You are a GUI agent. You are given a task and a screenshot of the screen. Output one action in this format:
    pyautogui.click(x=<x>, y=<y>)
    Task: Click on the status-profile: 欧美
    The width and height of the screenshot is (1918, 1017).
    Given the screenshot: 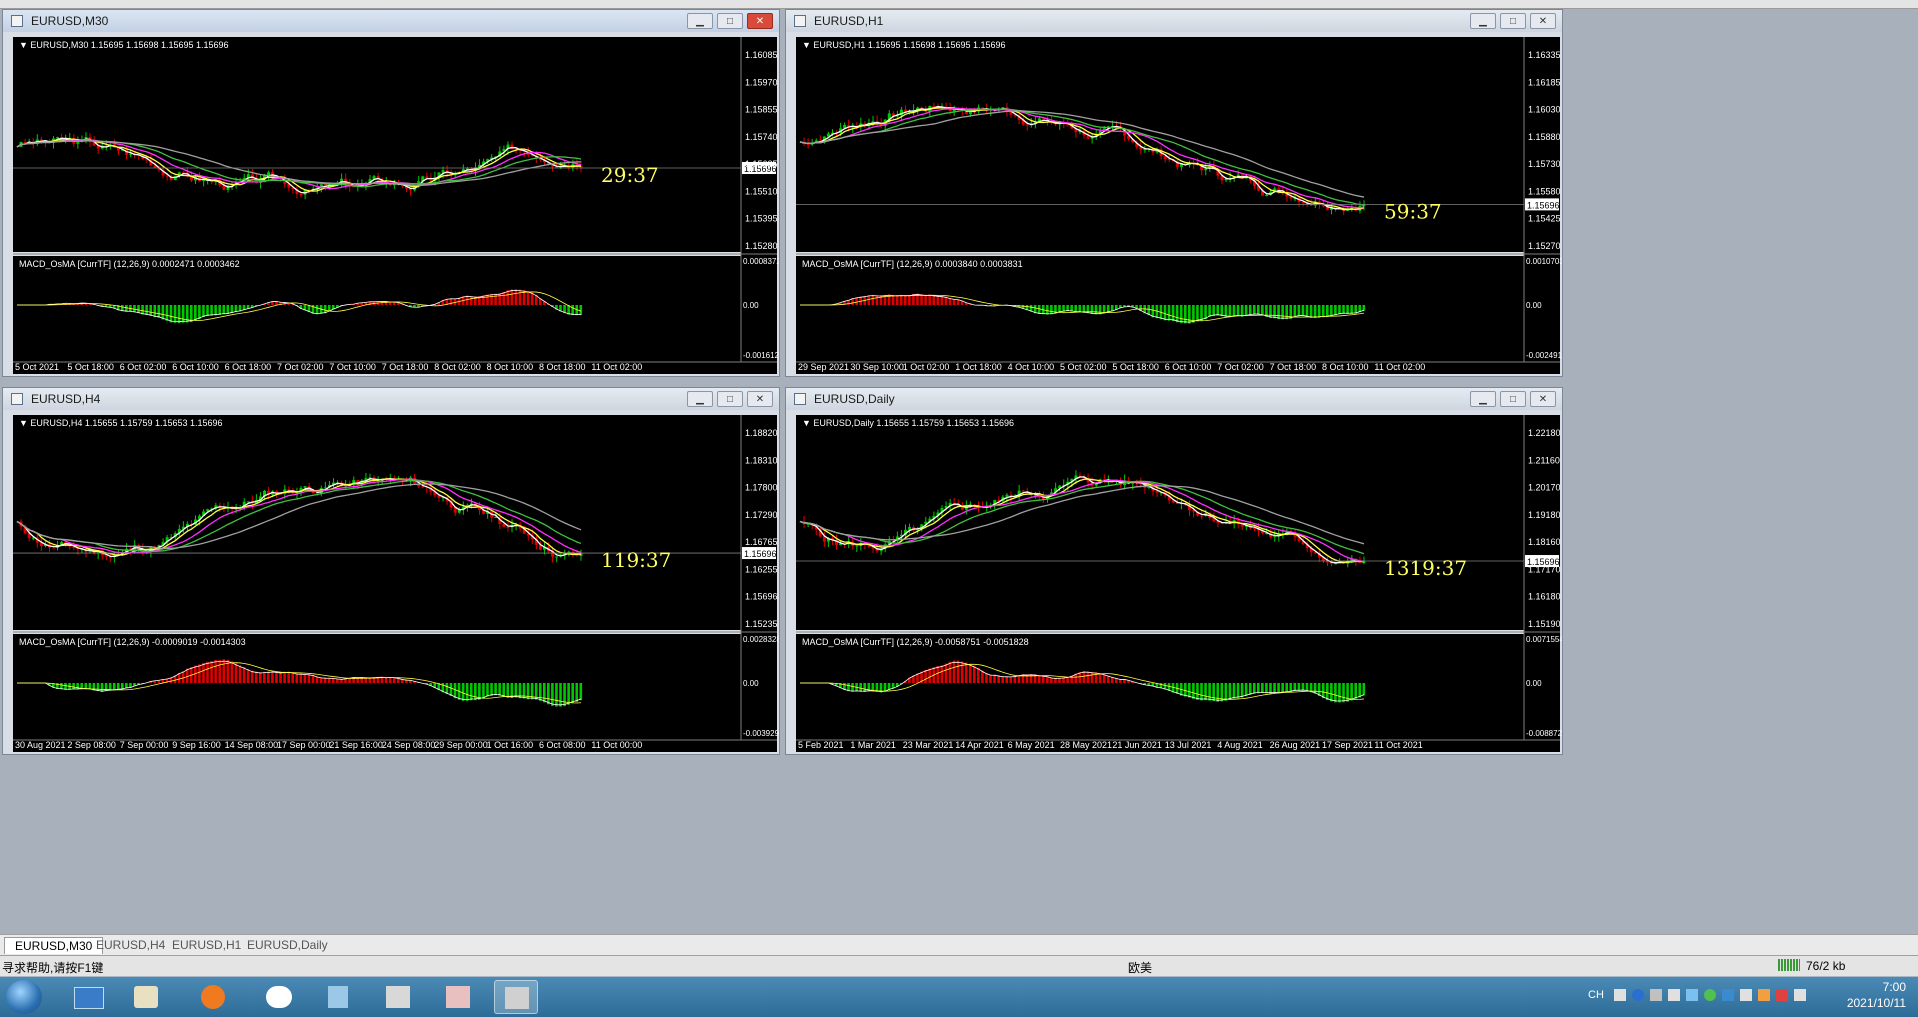 What is the action you would take?
    pyautogui.click(x=1140, y=968)
    